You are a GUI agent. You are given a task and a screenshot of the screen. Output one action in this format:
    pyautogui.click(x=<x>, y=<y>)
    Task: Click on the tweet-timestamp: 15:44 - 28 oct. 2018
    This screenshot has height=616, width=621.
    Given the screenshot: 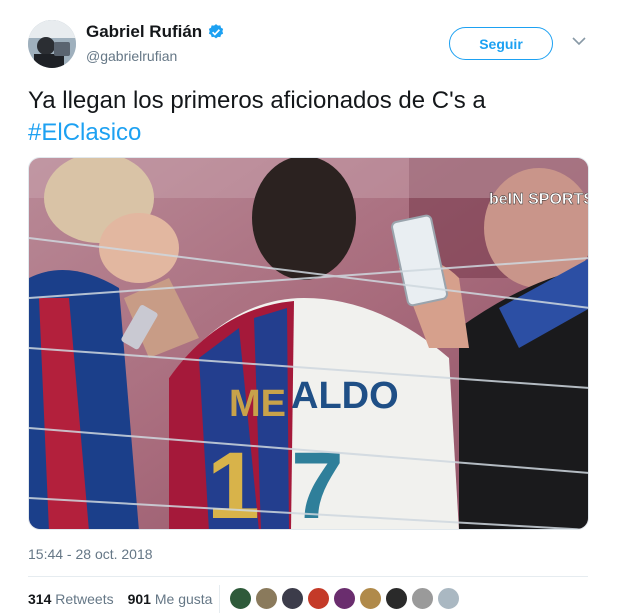 What is the action you would take?
    pyautogui.click(x=90, y=554)
    